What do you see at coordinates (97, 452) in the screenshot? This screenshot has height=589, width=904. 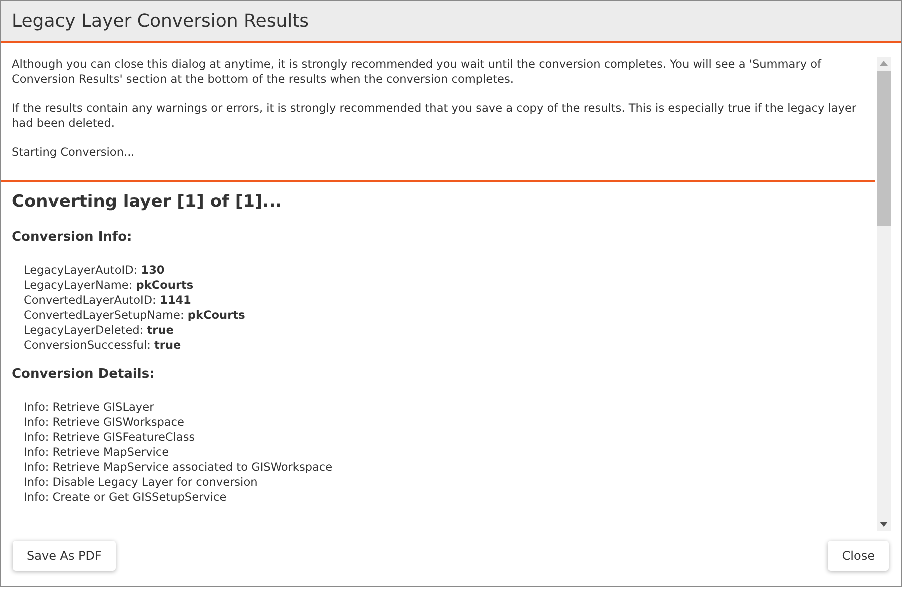 I see `log-line: Info: Retrieve MapService` at bounding box center [97, 452].